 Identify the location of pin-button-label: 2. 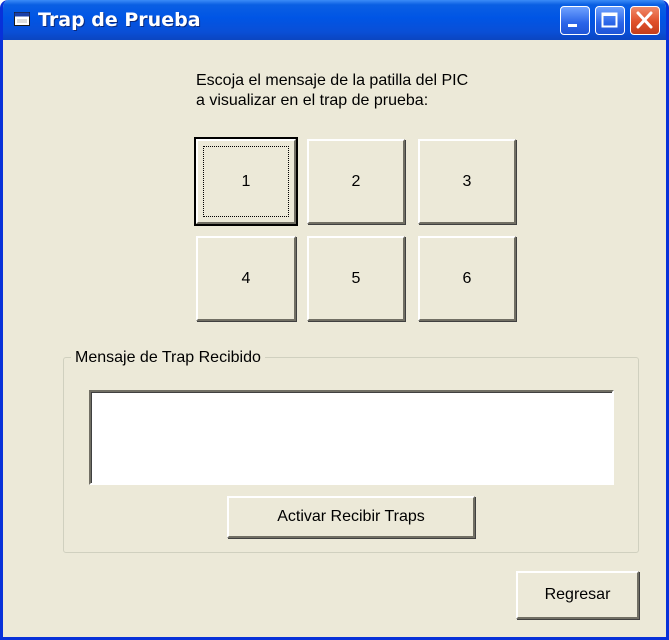
(356, 181).